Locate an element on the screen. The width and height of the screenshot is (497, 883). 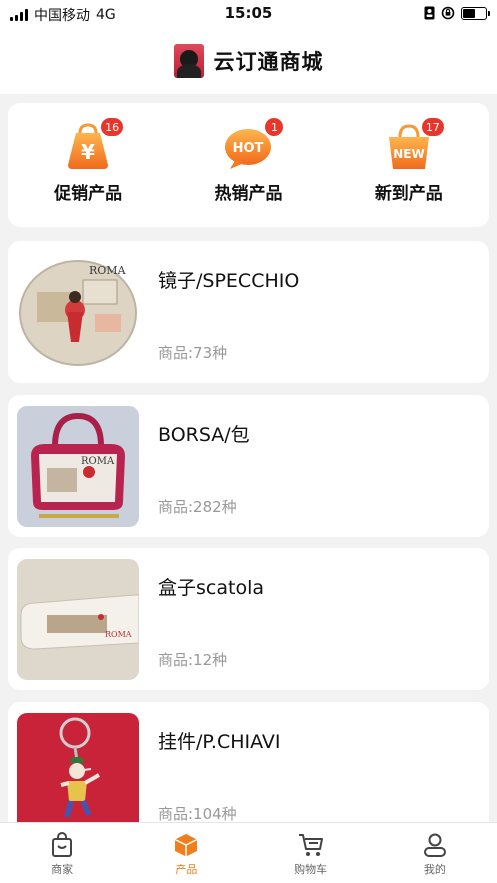
tab-label: 我的 is located at coordinates (434, 869).